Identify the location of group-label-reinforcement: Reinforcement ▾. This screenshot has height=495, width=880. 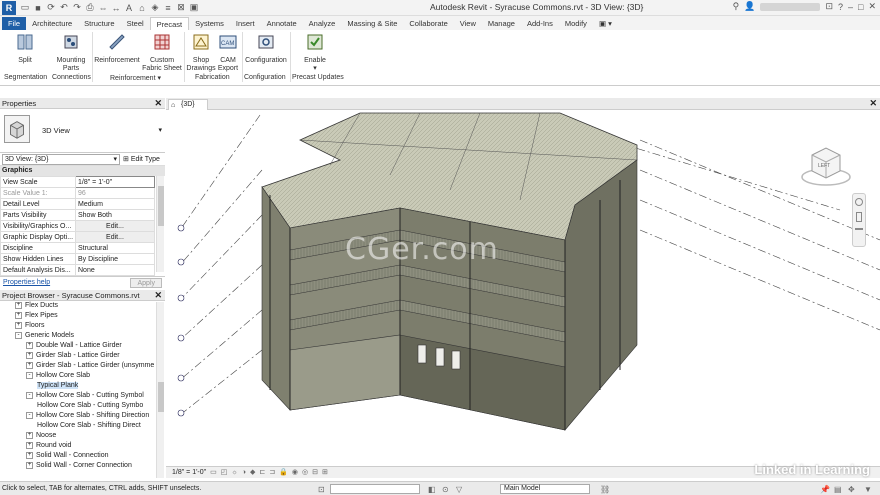
(135, 78).